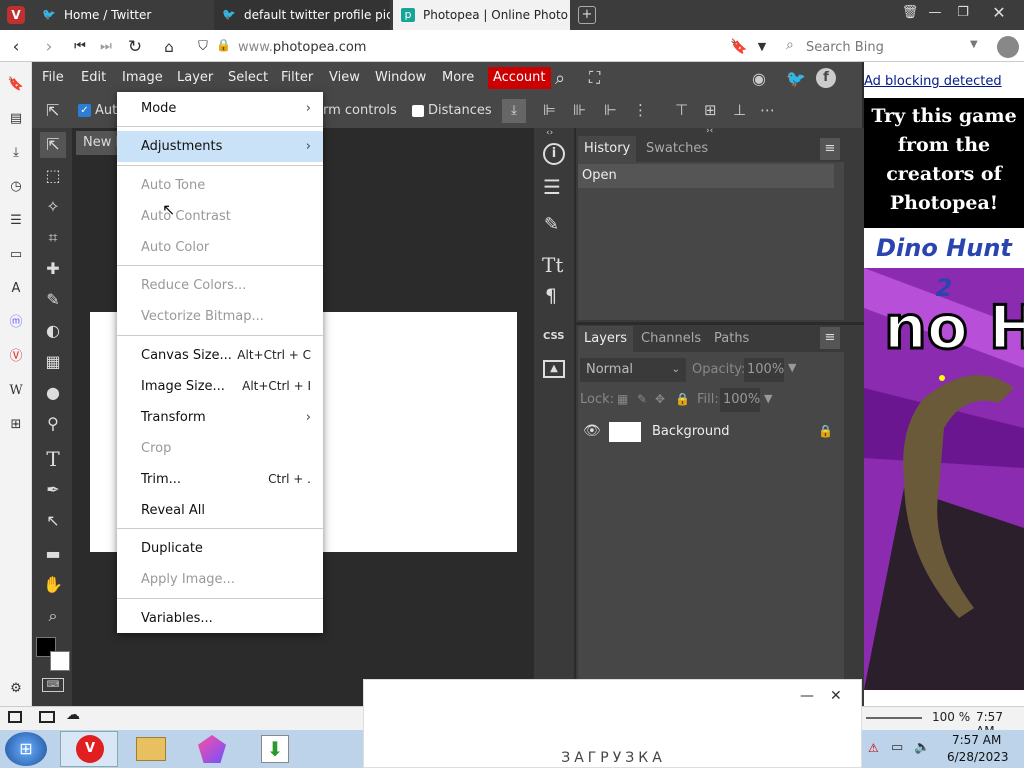  Describe the element at coordinates (610, 110) in the screenshot. I see `align-right-icon: ⊩` at that location.